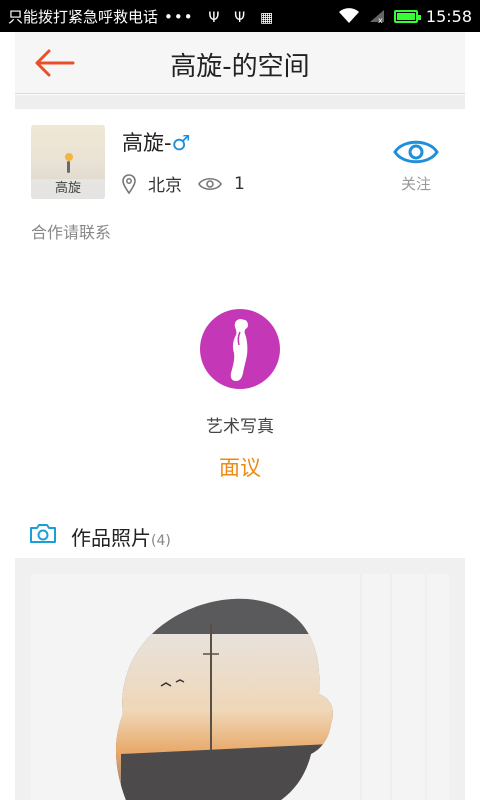 This screenshot has height=800, width=480. I want to click on price-text: 面议, so click(240, 468).